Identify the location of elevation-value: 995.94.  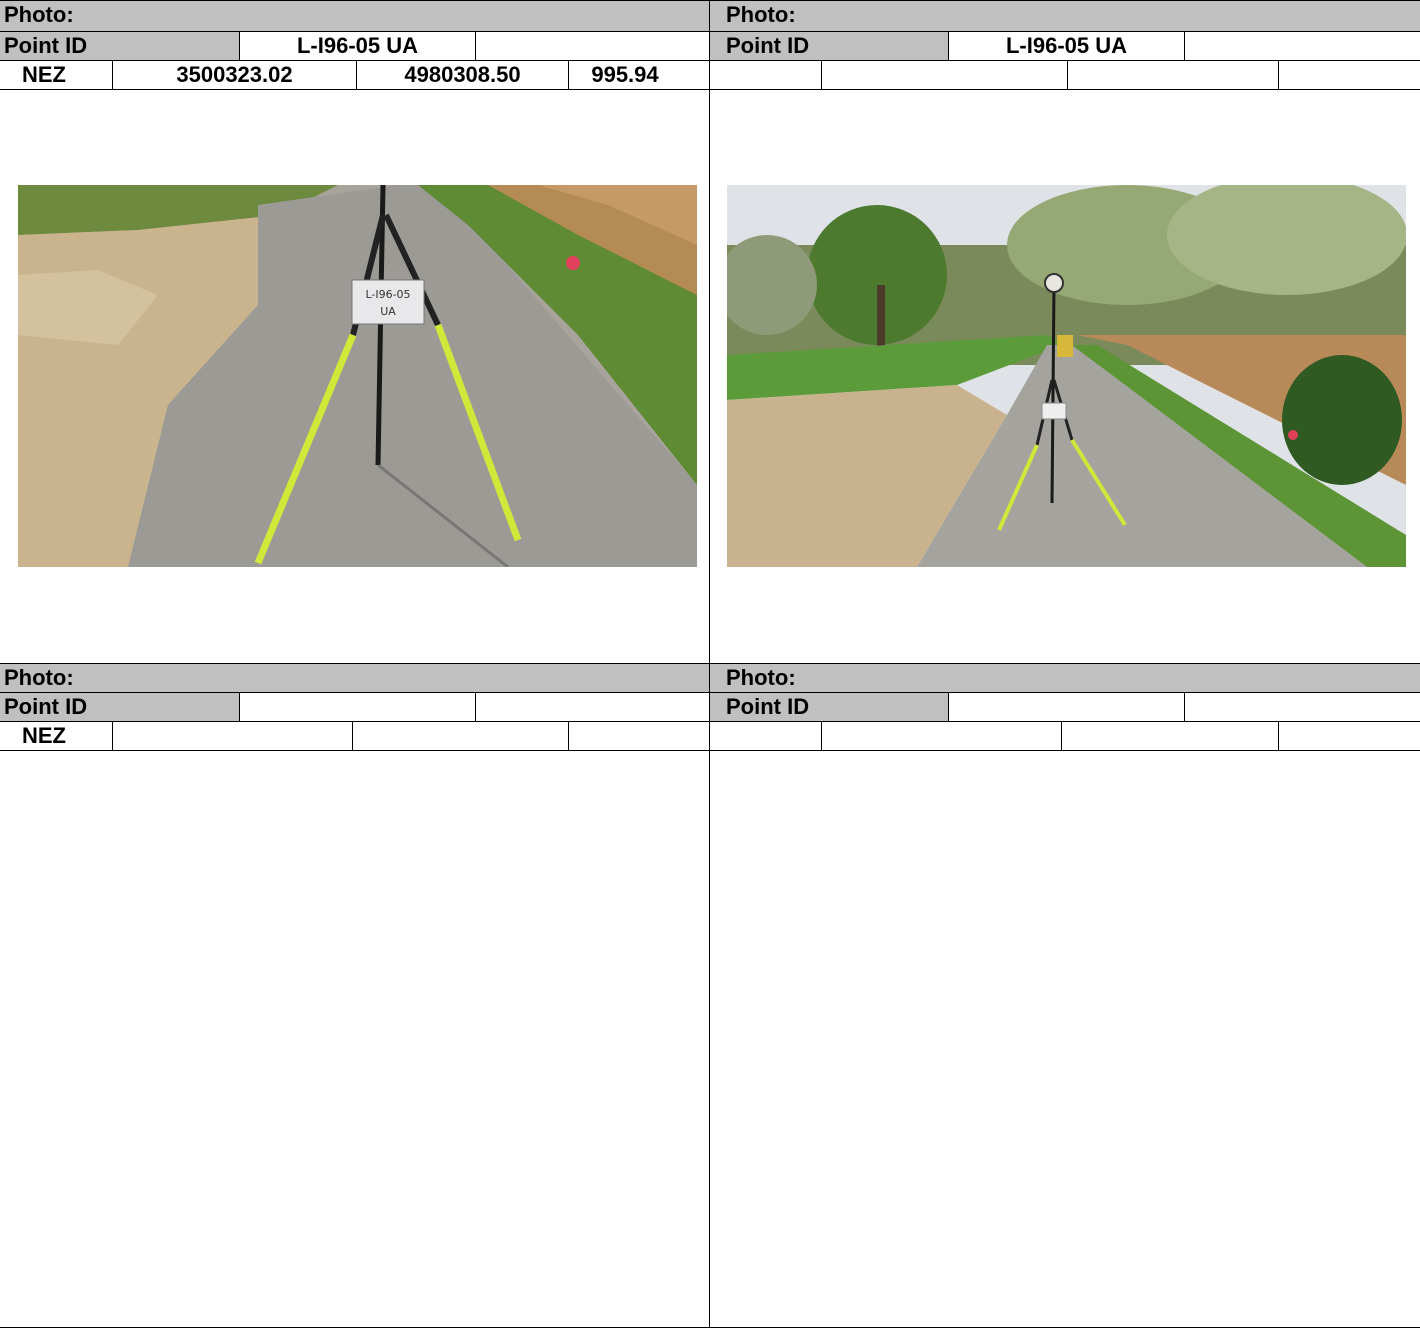
(639, 75).